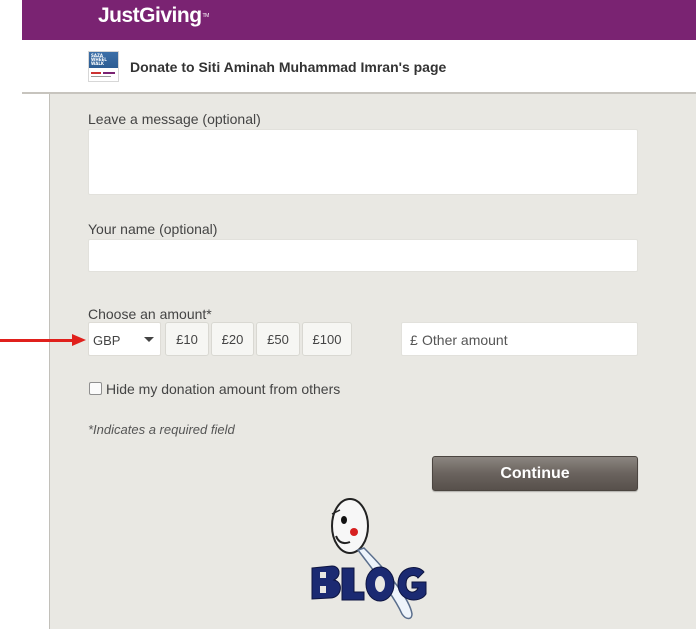  I want to click on amount-label: Choose an amount*, so click(150, 314).